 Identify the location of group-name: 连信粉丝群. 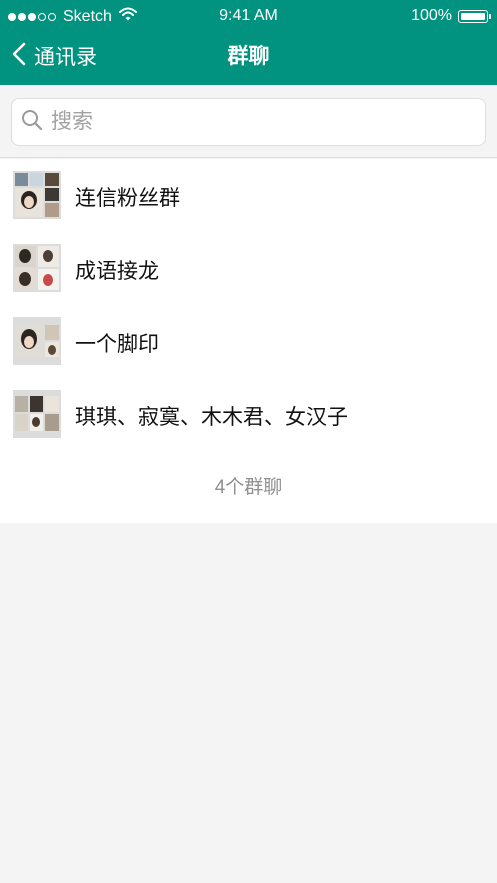
(127, 198).